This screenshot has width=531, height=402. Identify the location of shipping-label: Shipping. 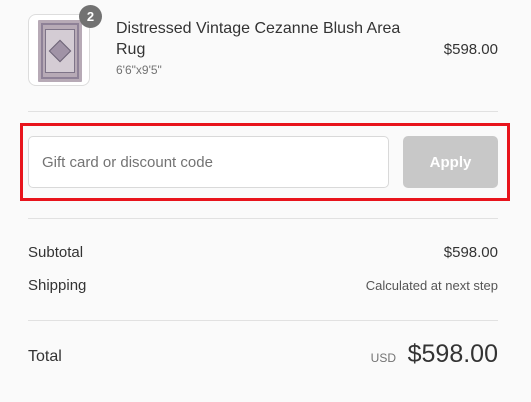
(57, 285).